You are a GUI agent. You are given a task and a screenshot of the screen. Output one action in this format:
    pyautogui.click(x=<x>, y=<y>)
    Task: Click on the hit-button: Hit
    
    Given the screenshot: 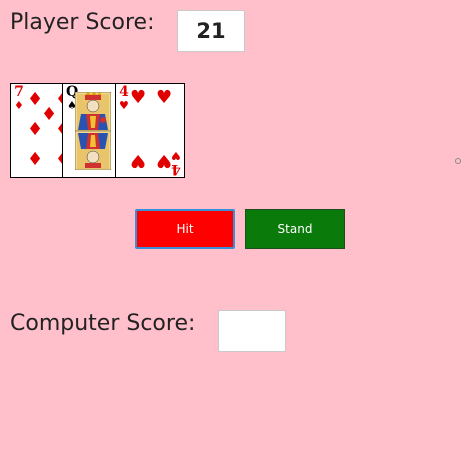 What is the action you would take?
    pyautogui.click(x=185, y=229)
    